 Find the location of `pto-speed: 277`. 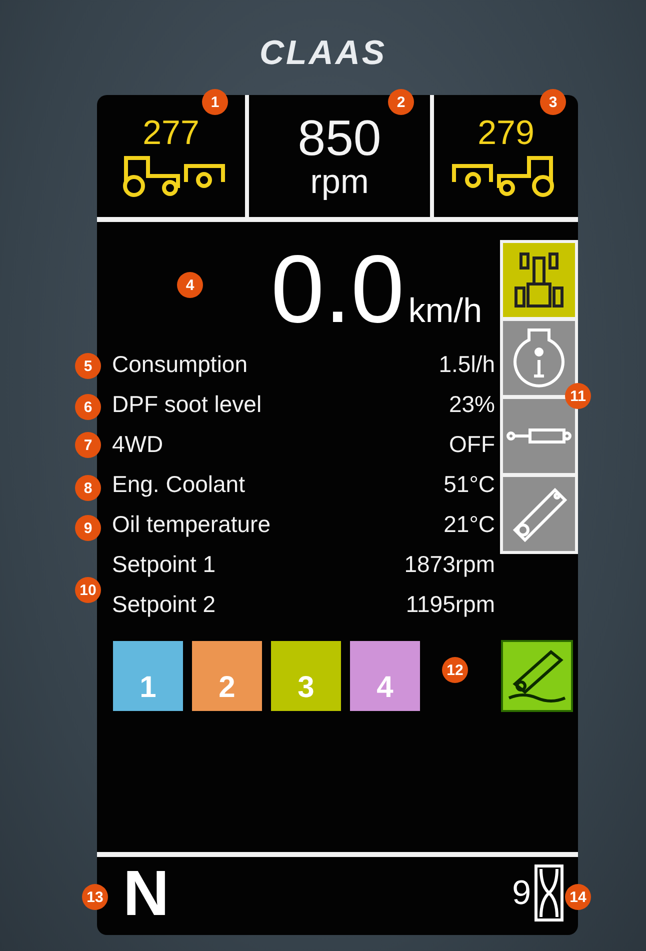

pto-speed: 277 is located at coordinates (171, 133).